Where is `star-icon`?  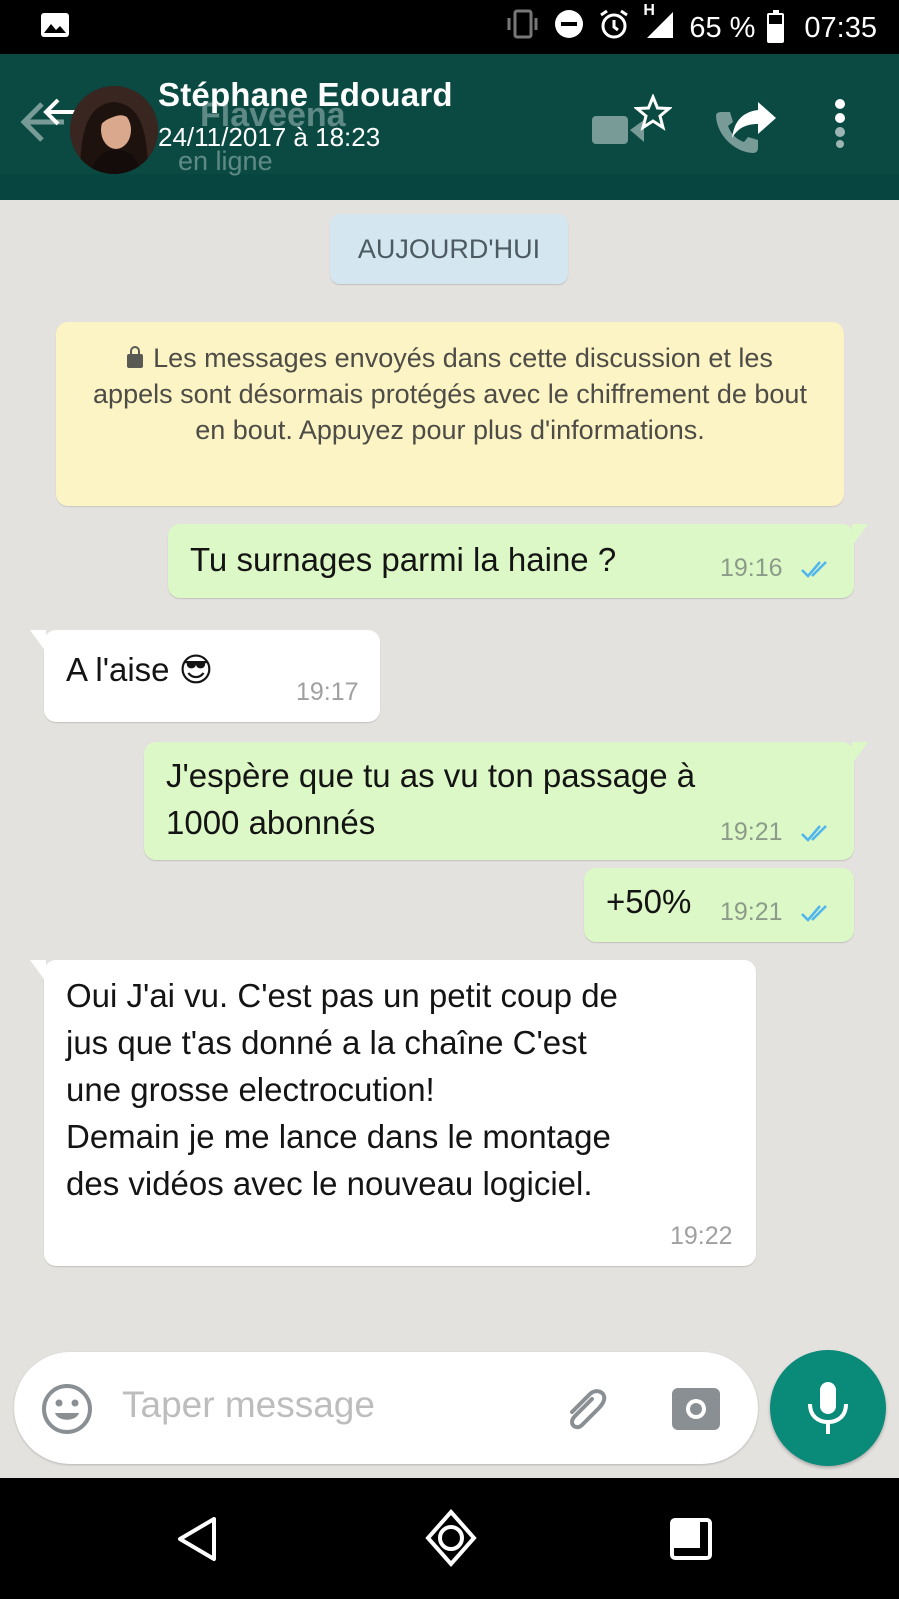 star-icon is located at coordinates (653, 115).